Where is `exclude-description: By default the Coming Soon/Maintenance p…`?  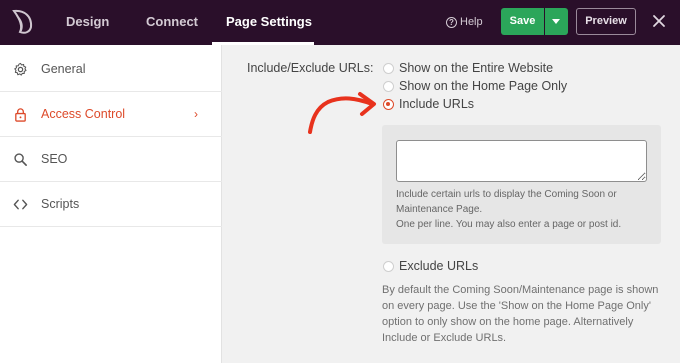
exclude-description: By default the Coming Soon/Maintenance p… is located at coordinates (520, 314).